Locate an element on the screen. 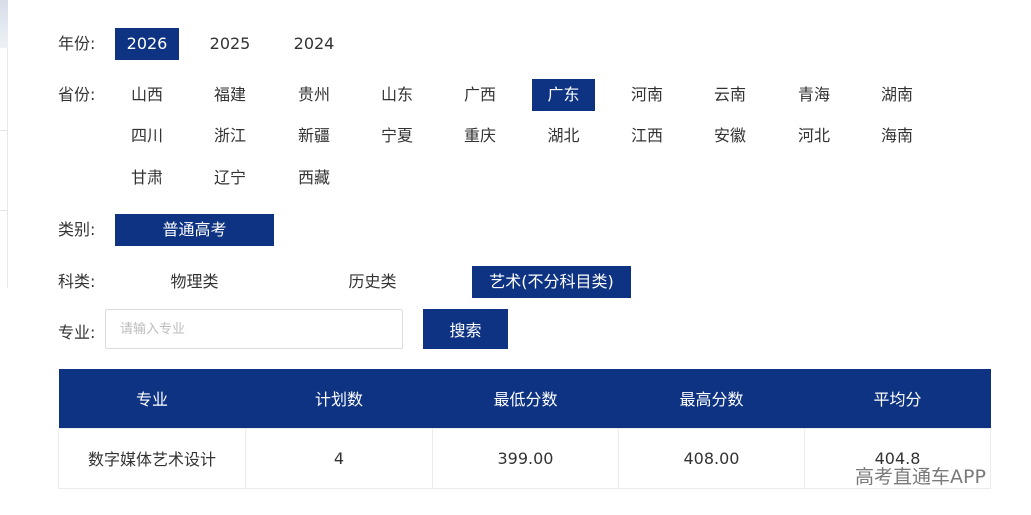 Image resolution: width=1031 pixels, height=515 pixels. left-panel-edge is located at coordinates (4, 145).